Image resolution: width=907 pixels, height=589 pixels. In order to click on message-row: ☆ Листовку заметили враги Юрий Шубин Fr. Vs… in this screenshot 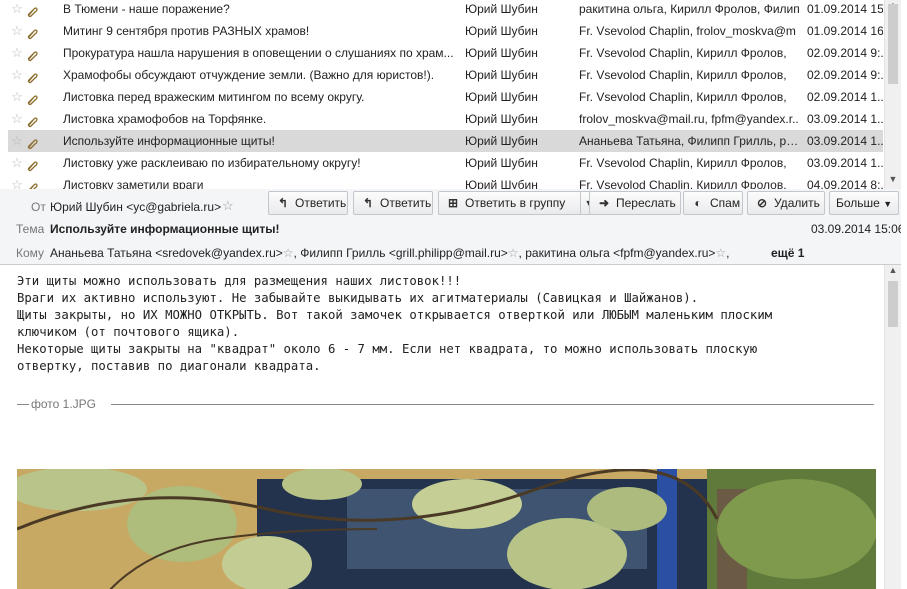, I will do `click(445, 182)`.